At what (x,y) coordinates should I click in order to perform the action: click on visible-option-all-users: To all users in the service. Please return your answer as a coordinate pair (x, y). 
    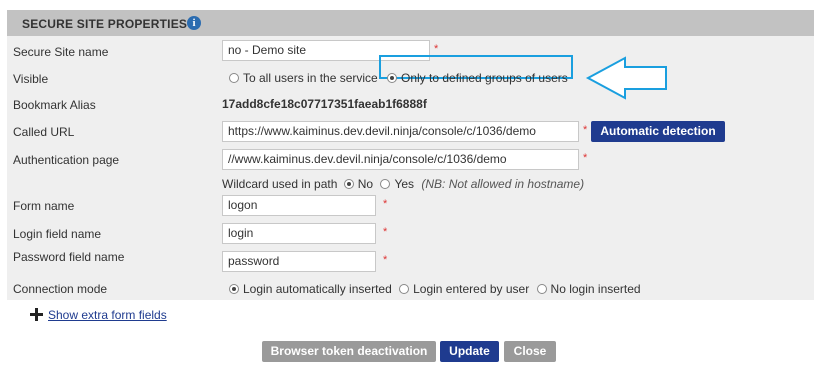
    Looking at the image, I should click on (303, 78).